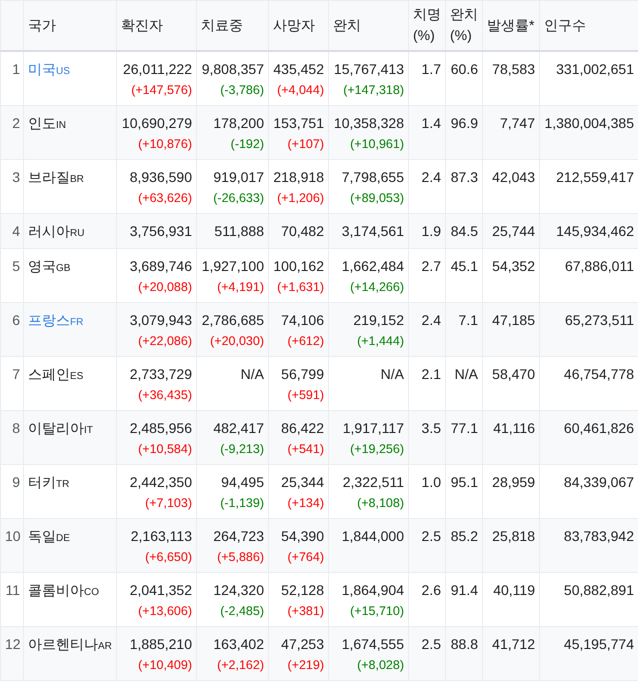 This screenshot has height=682, width=638. What do you see at coordinates (91, 592) in the screenshot?
I see `country-code: CO` at bounding box center [91, 592].